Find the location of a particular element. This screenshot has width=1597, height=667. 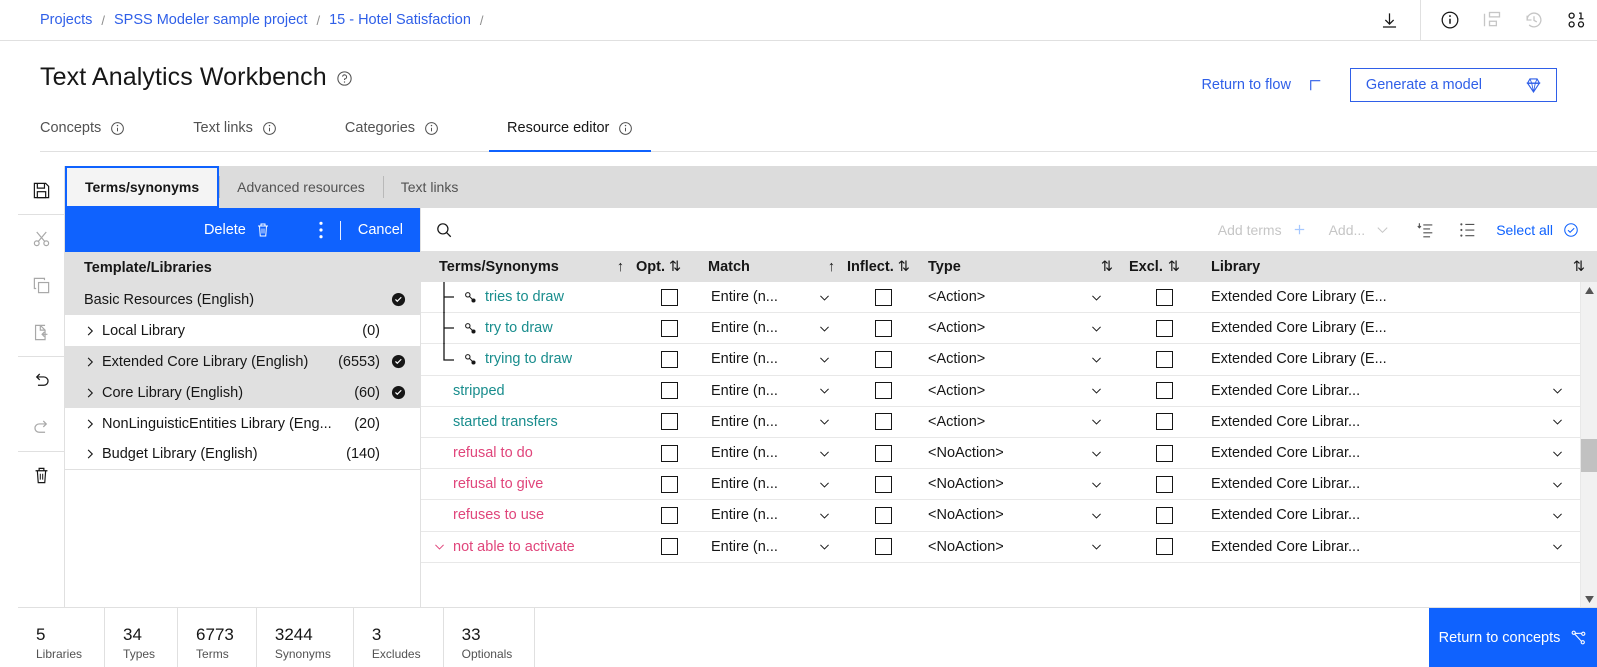

return-to-flow-button: Return to flow is located at coordinates (1262, 85).